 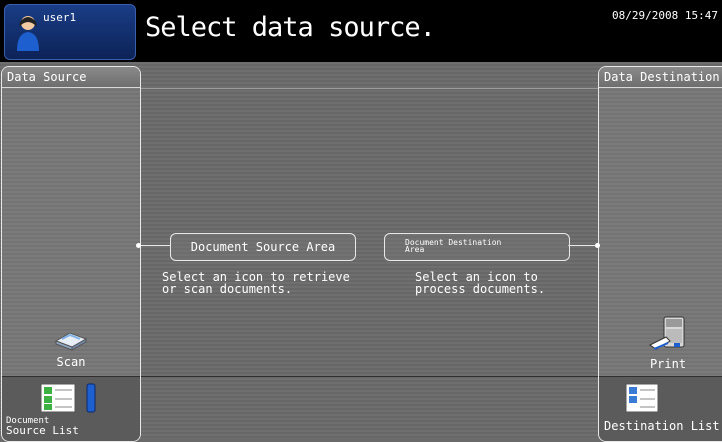 What do you see at coordinates (28, 33) in the screenshot?
I see `user-icon` at bounding box center [28, 33].